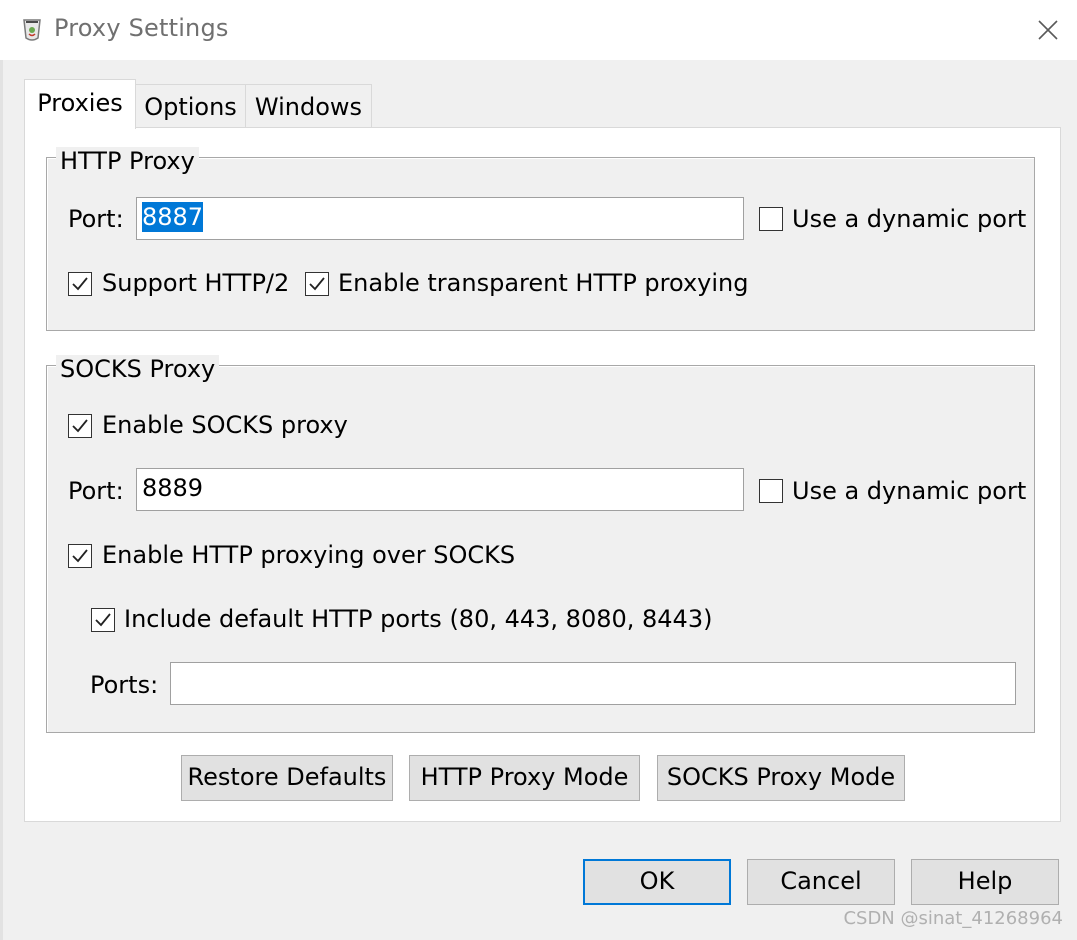  I want to click on restore-defaults-label: Restore Defaults, so click(287, 777).